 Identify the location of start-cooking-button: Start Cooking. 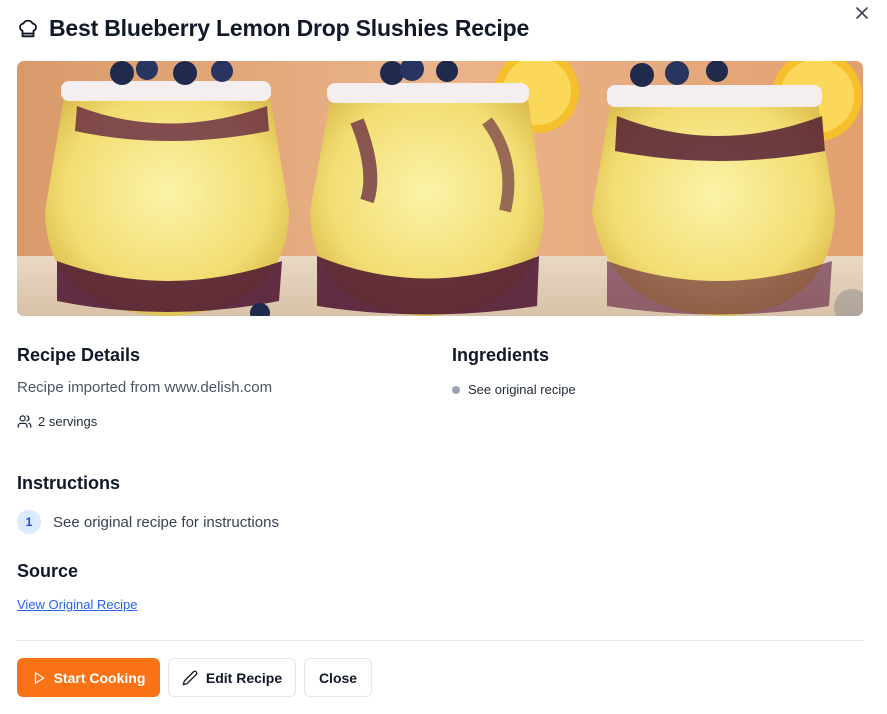
(88, 677).